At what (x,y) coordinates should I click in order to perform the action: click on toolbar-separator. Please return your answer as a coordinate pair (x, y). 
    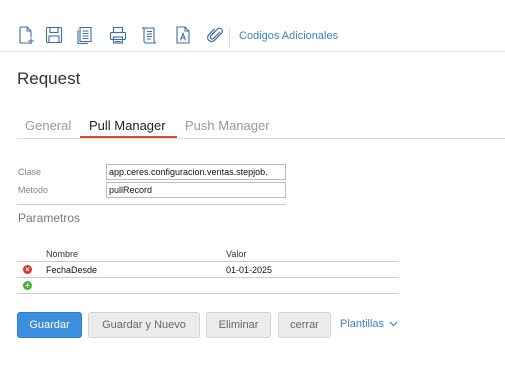
    Looking at the image, I should click on (229, 37).